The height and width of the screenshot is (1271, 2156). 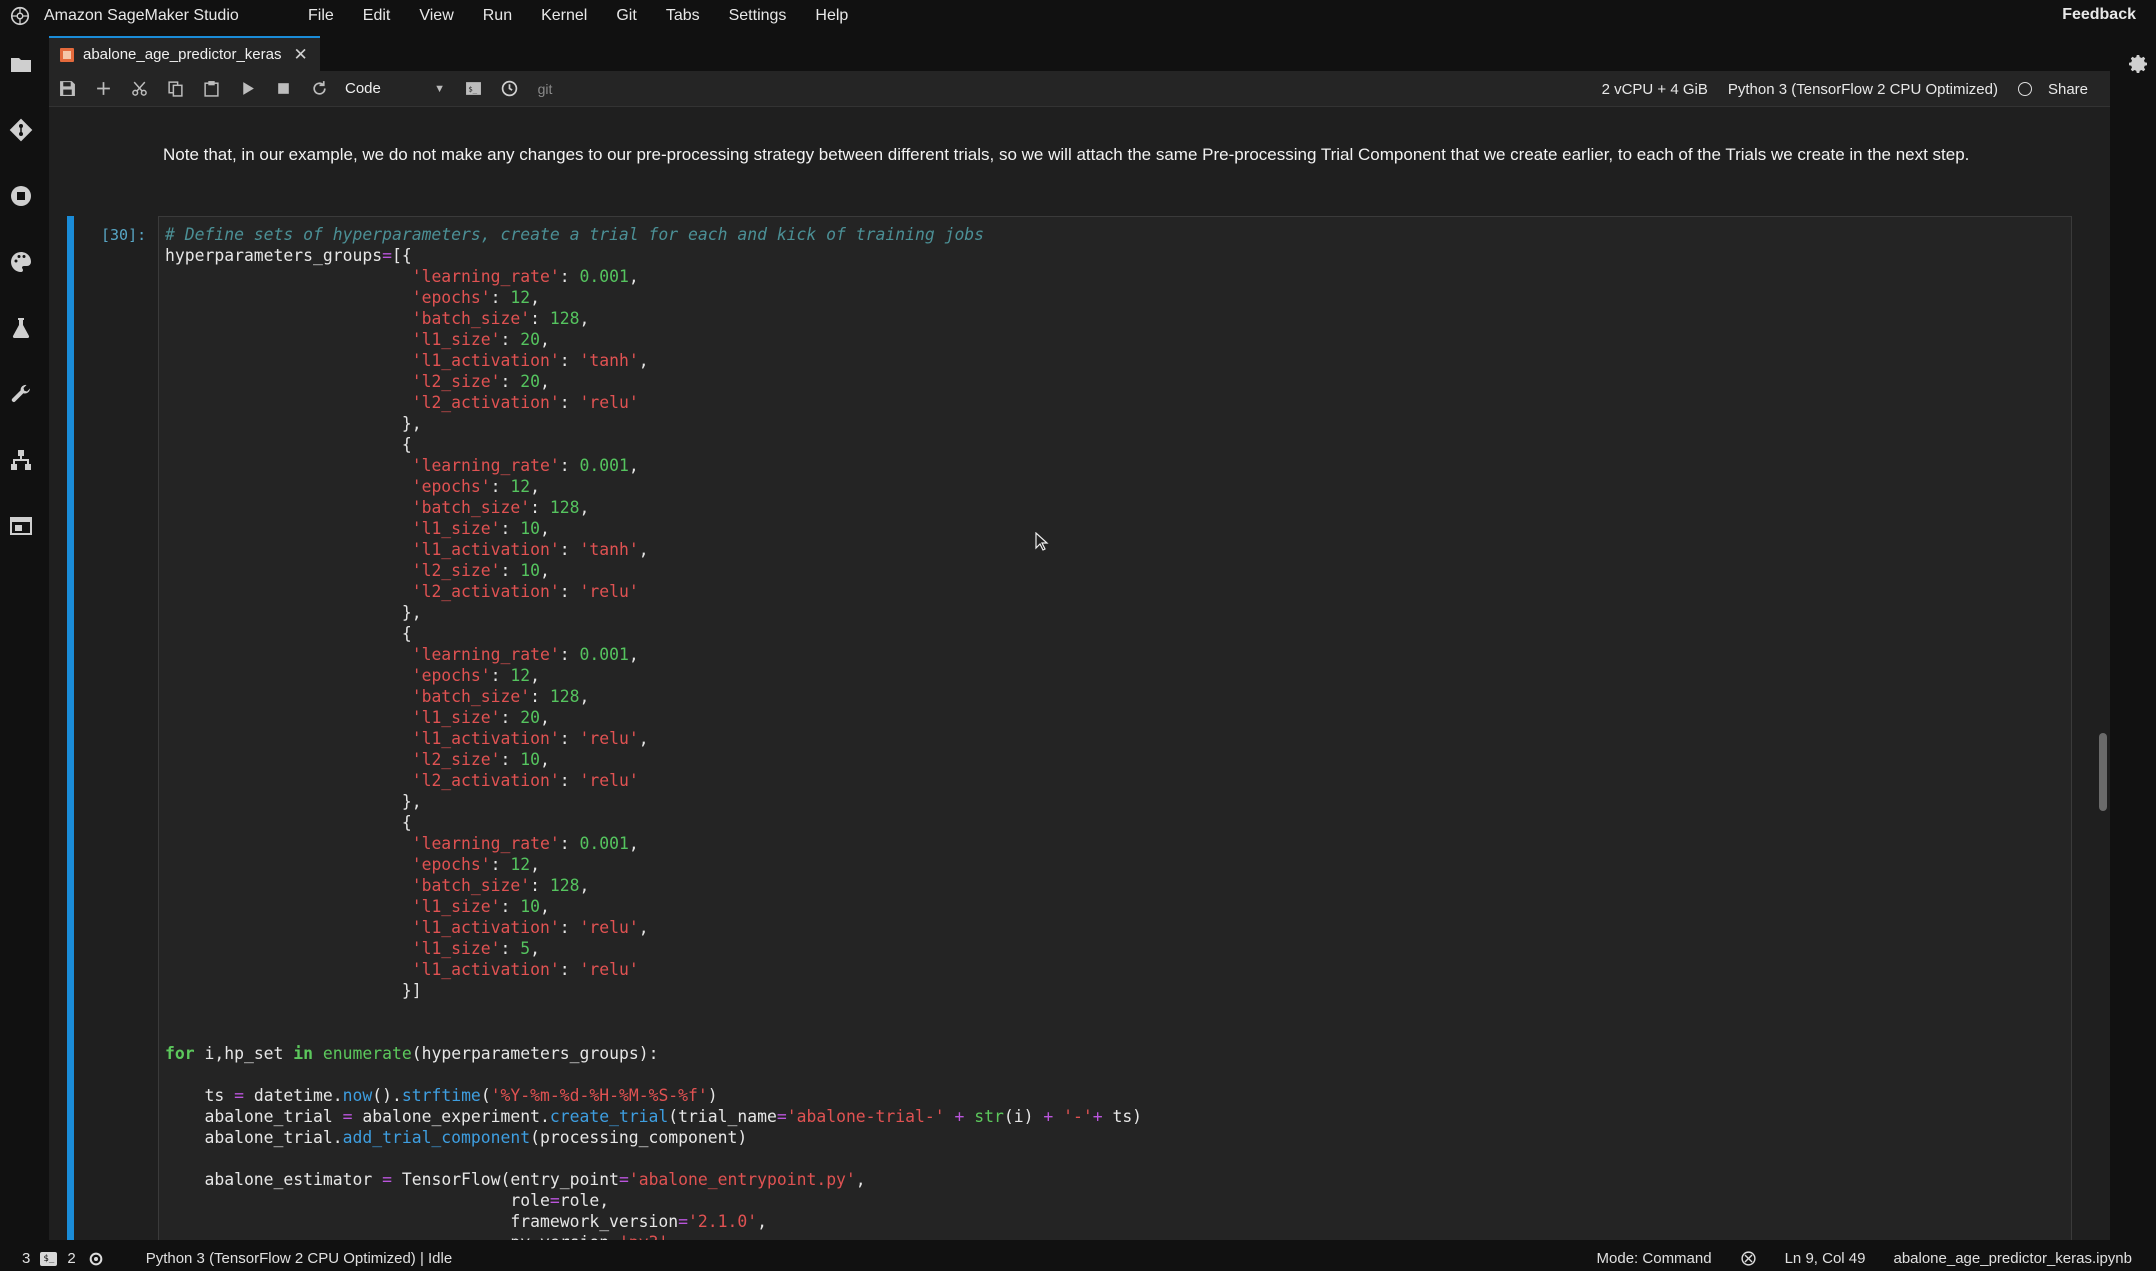 I want to click on cut-icon, so click(x=139, y=89).